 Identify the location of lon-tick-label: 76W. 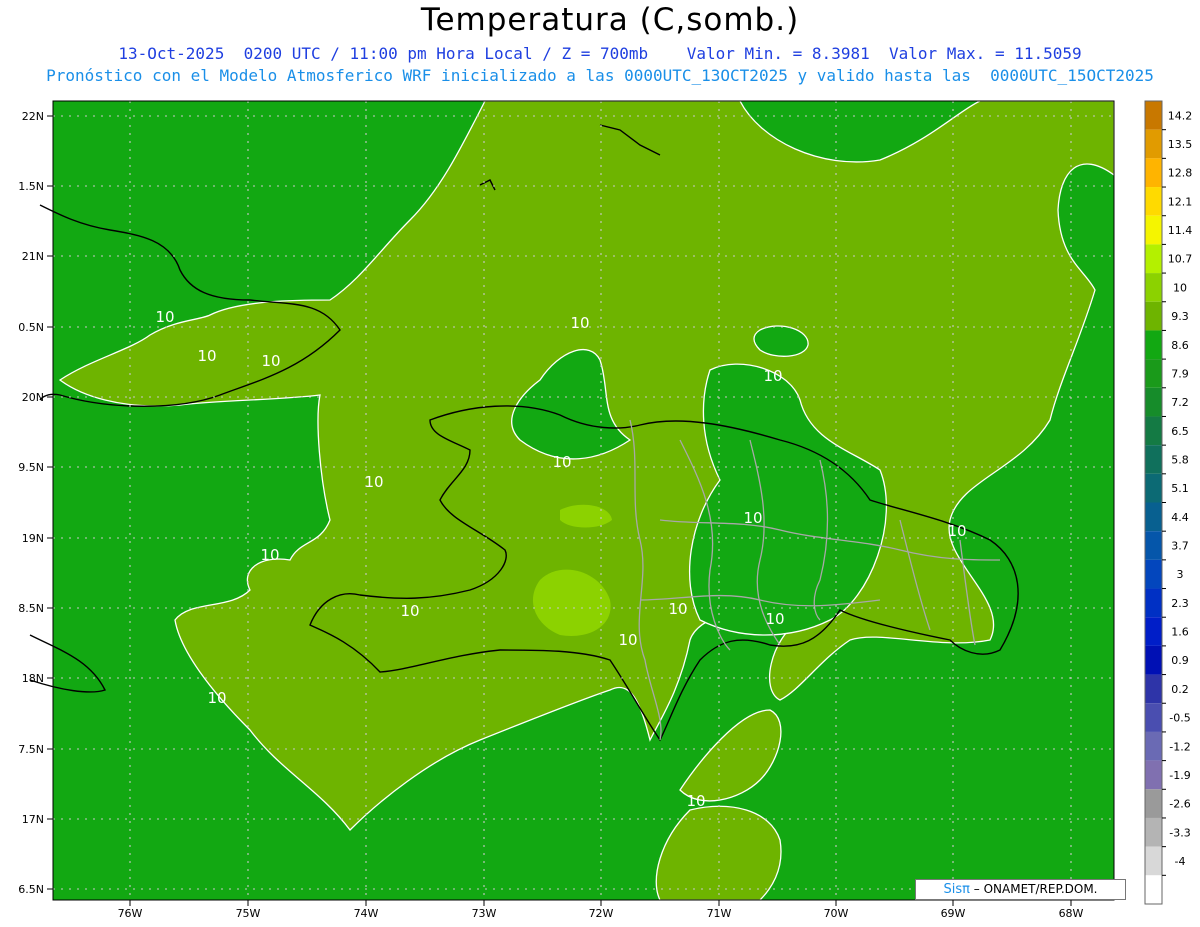
(130, 913).